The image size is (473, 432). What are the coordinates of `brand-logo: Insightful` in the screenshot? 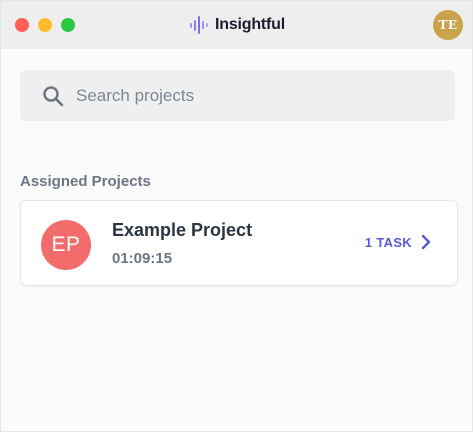 It's located at (237, 25).